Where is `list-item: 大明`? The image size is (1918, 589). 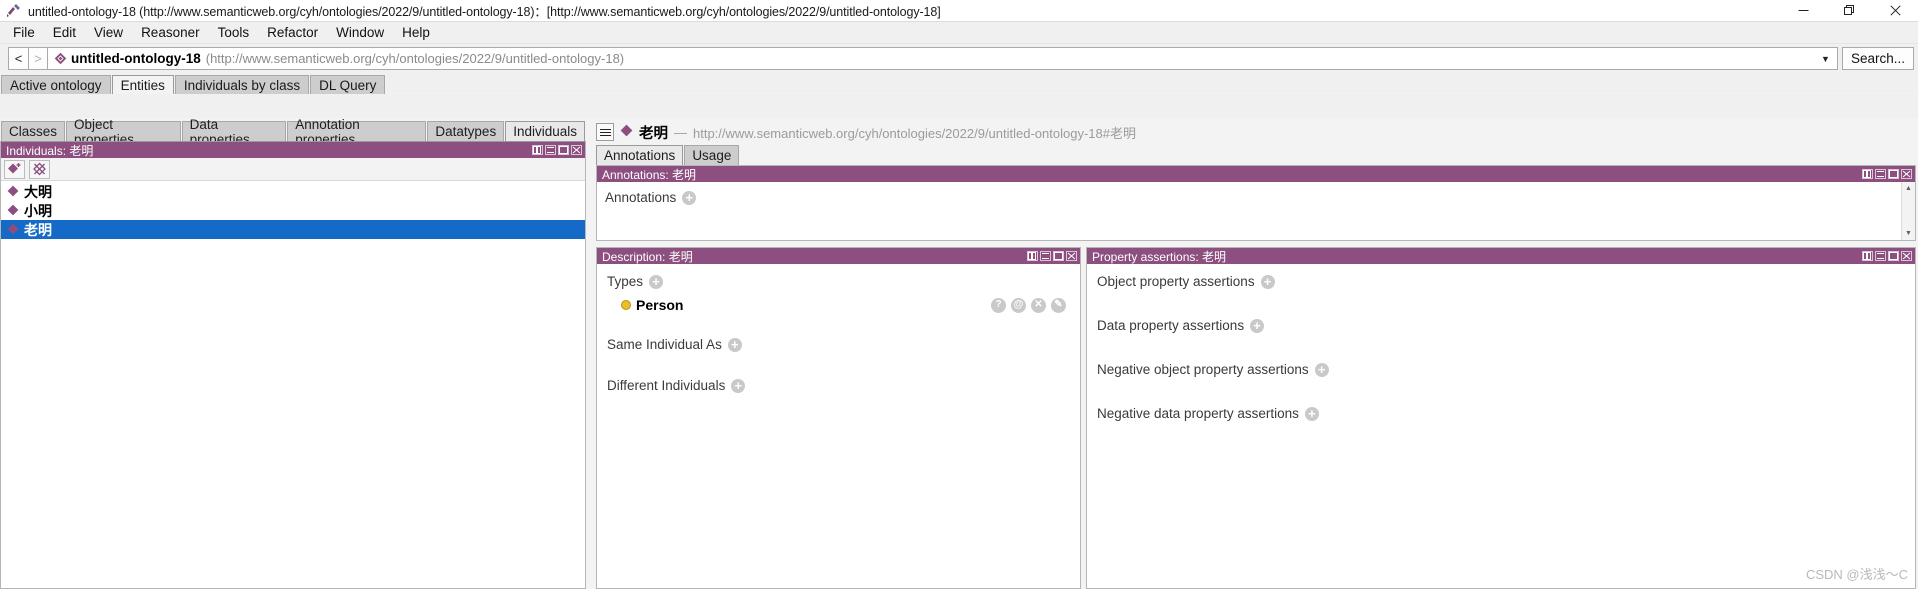
list-item: 大明 is located at coordinates (293, 191).